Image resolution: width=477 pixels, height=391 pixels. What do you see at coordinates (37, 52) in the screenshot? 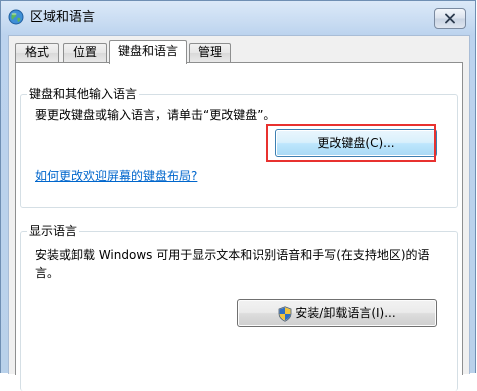
I see `tab-formats: 格式` at bounding box center [37, 52].